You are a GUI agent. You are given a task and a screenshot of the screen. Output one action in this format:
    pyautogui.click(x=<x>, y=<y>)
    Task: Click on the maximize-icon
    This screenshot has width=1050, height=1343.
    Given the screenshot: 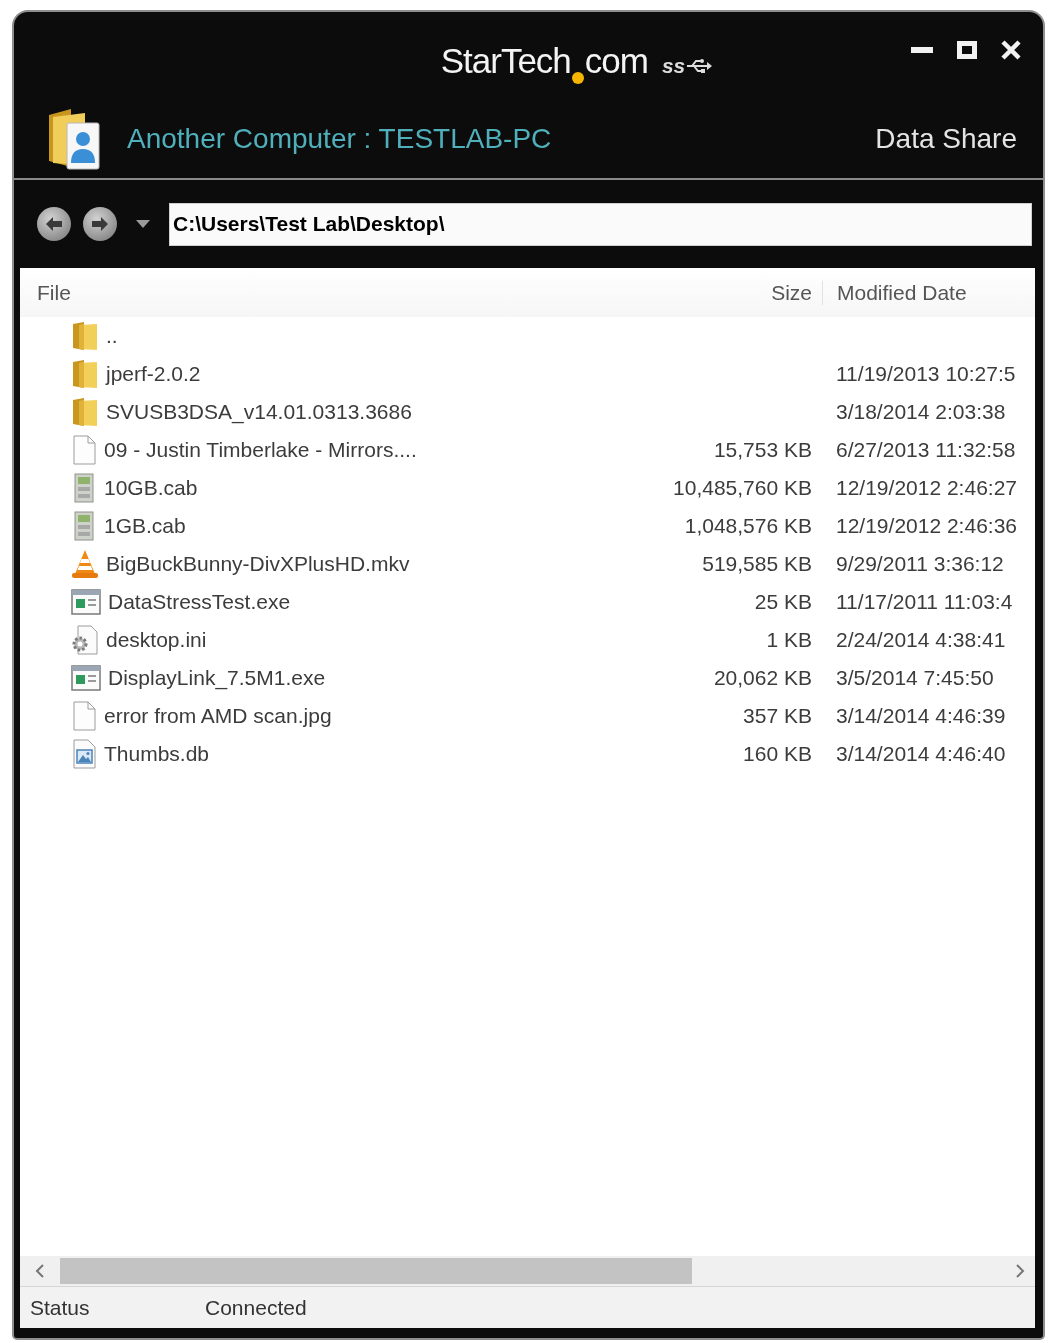 What is the action you would take?
    pyautogui.click(x=967, y=50)
    